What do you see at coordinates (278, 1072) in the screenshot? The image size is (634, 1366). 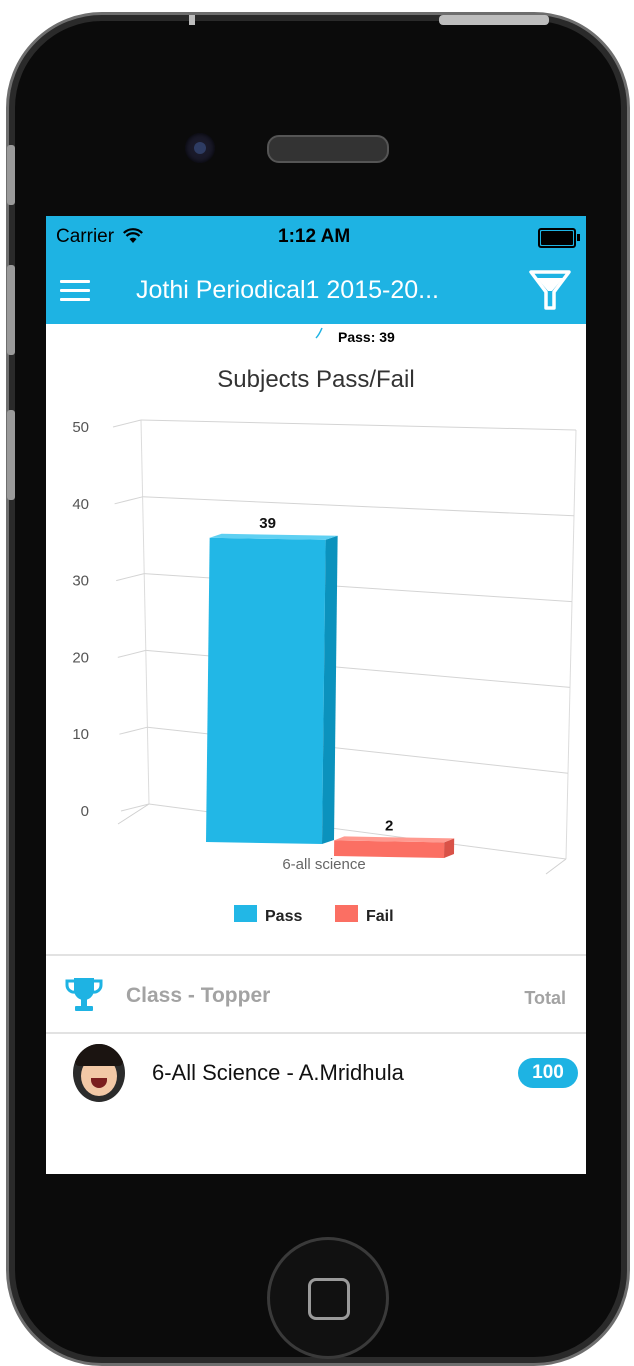 I see `topper-name: 6-All Science - A.Mridhula` at bounding box center [278, 1072].